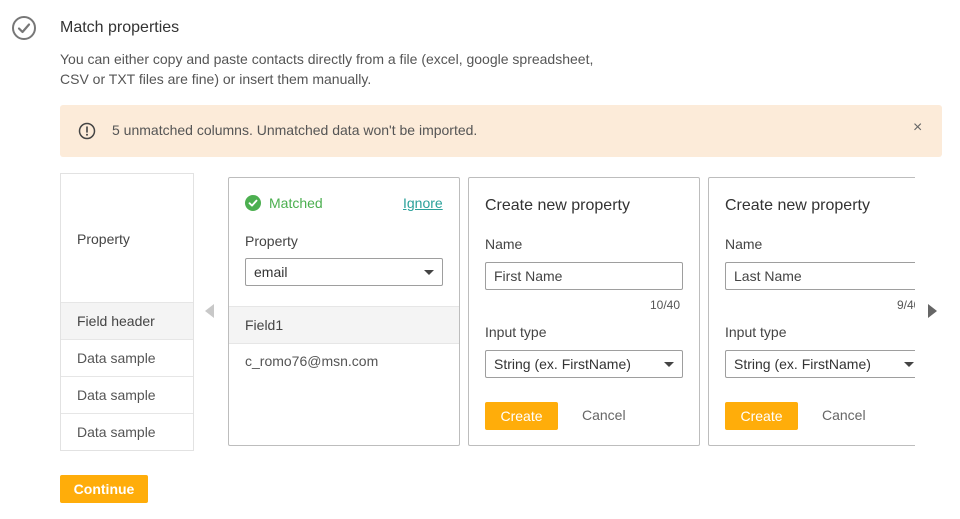 The width and height of the screenshot is (960, 519). I want to click on matched-label: Matched, so click(296, 203).